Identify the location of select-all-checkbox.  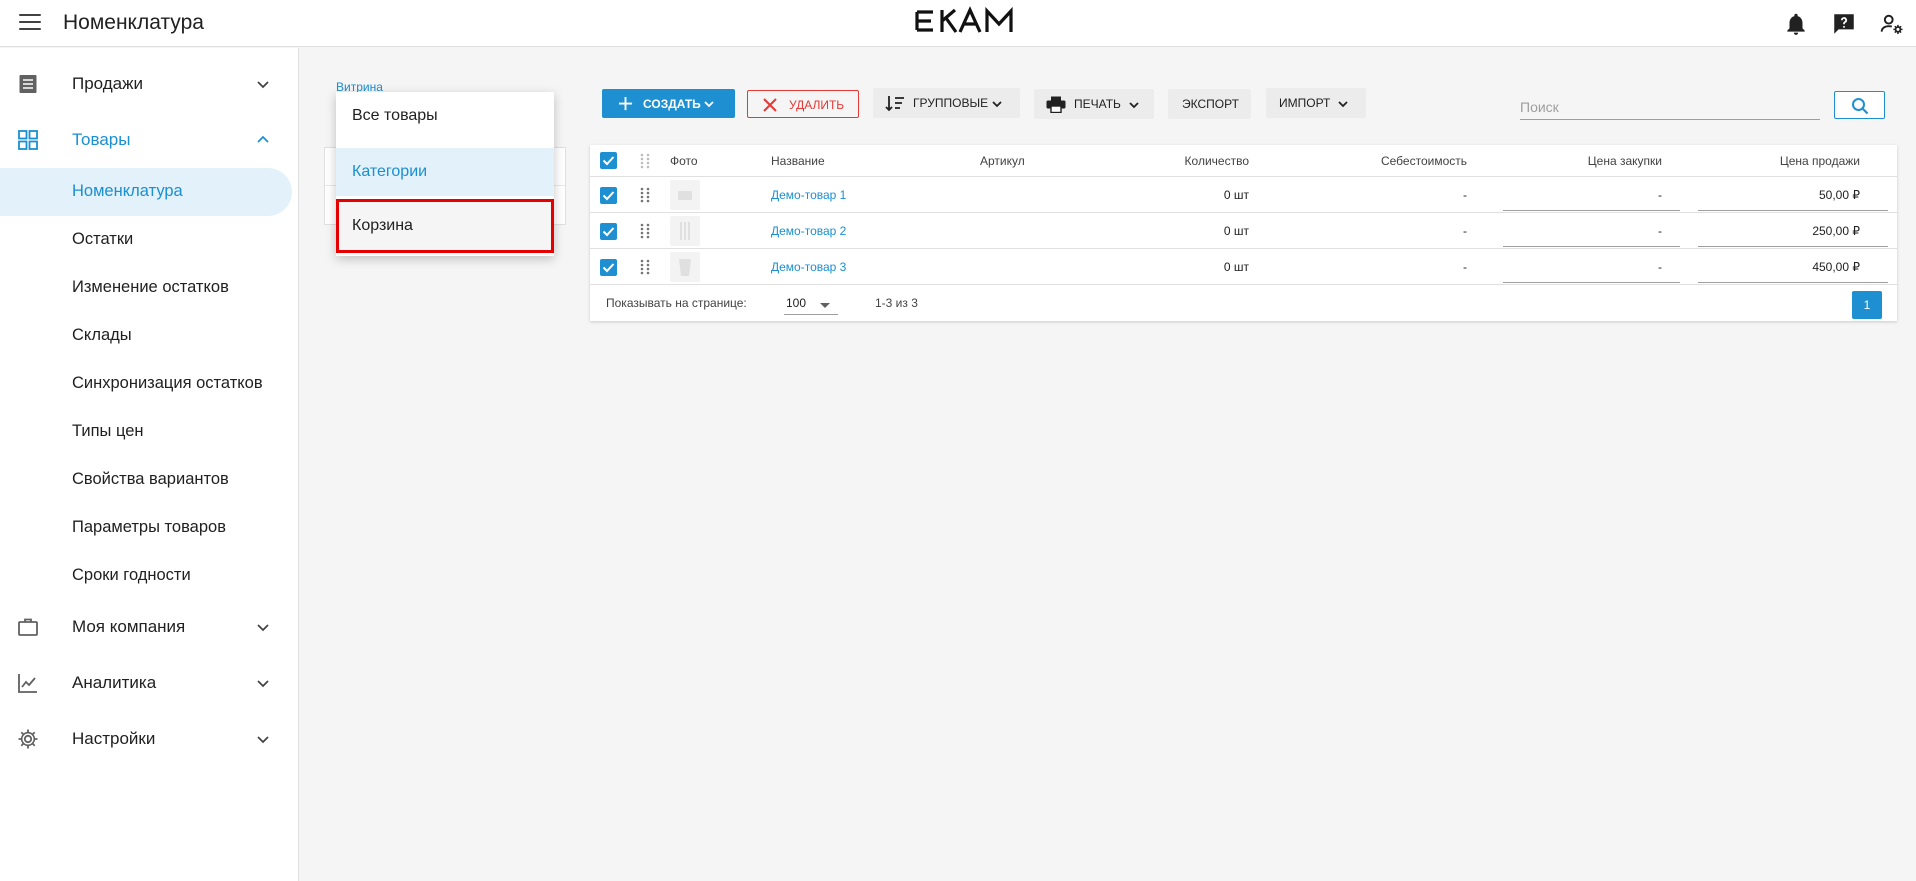
(608, 160).